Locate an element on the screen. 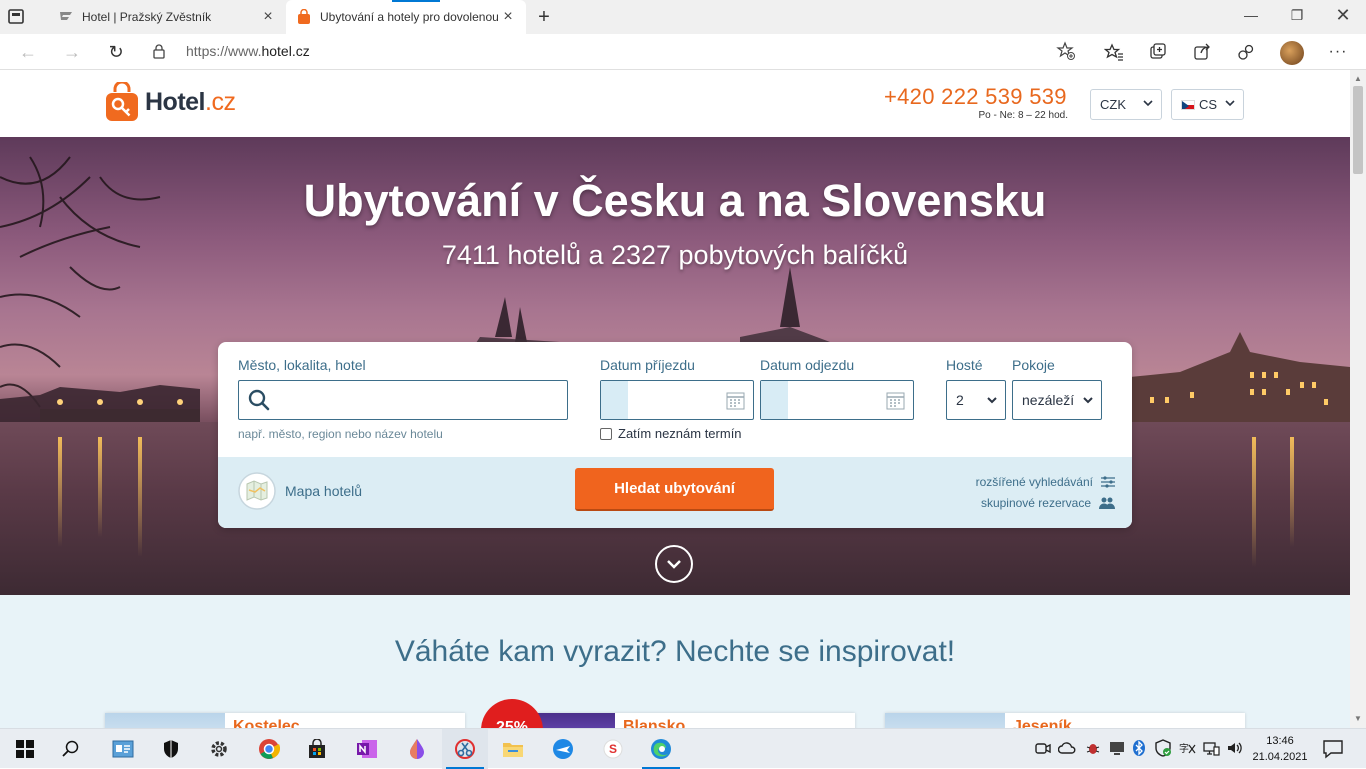  departure-date-input is located at coordinates (837, 400).